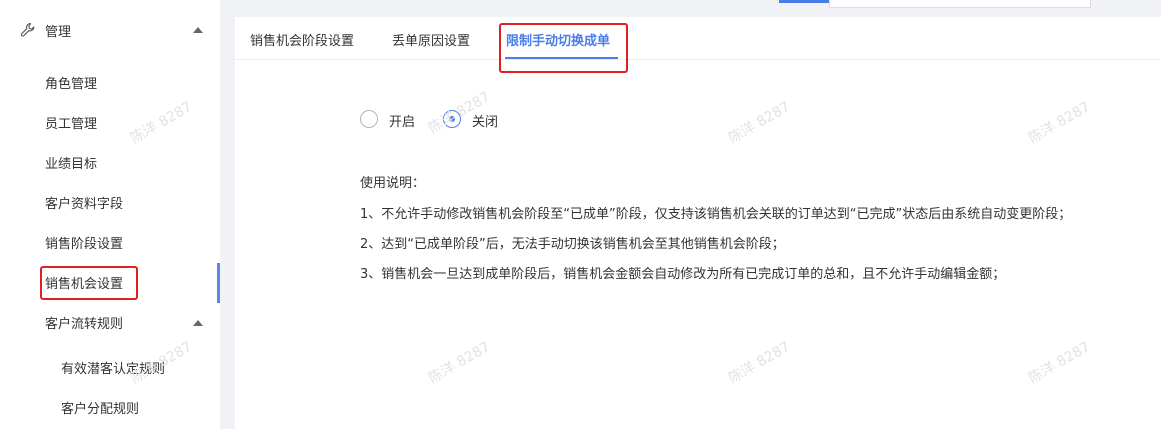  I want to click on top-active-indicator, so click(804, 1).